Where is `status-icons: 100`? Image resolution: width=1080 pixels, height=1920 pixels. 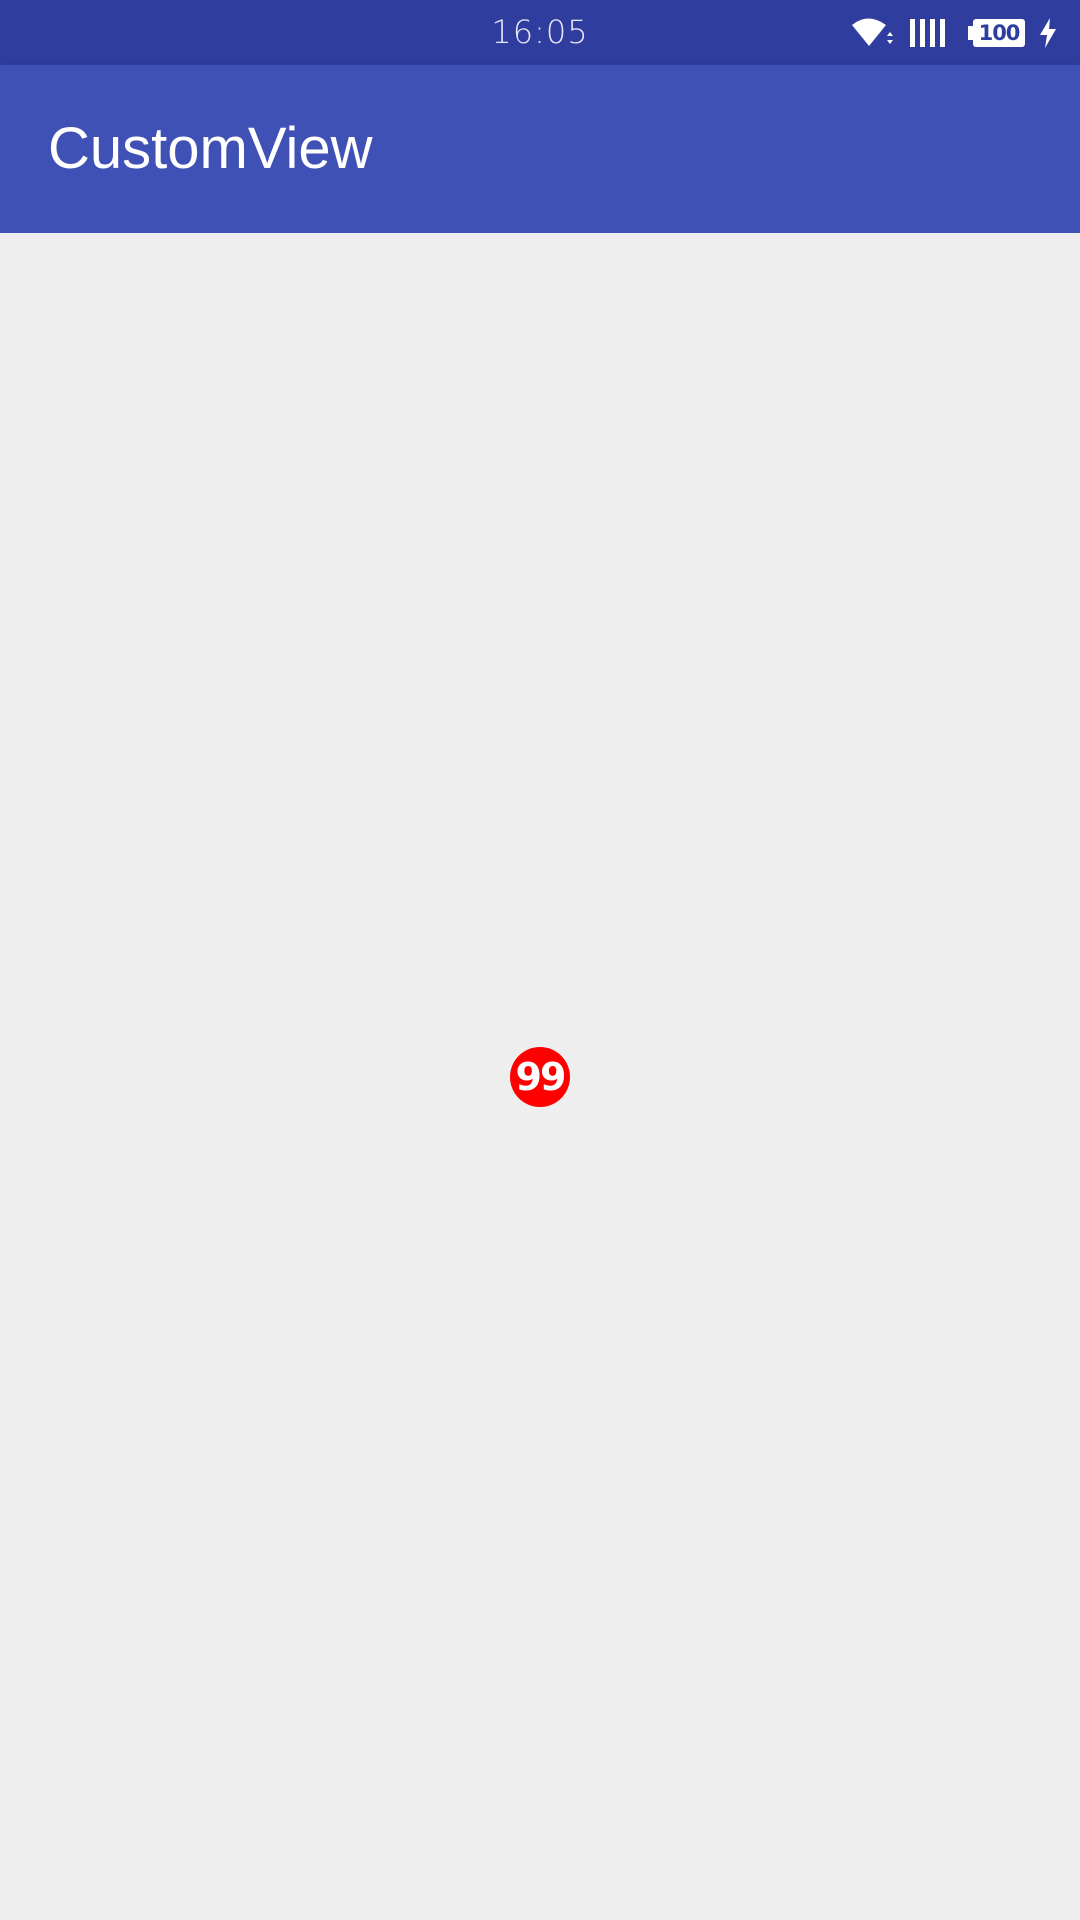
status-icons: 100 is located at coordinates (954, 33).